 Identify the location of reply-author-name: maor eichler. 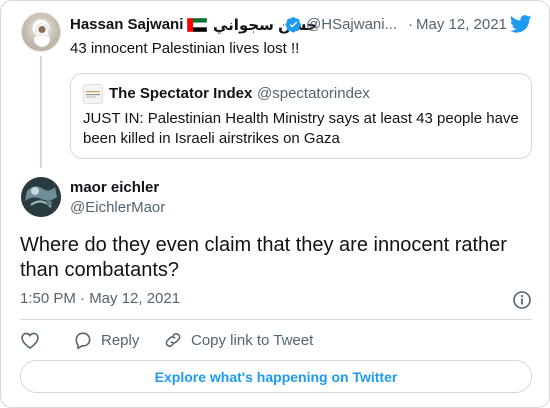
(114, 187).